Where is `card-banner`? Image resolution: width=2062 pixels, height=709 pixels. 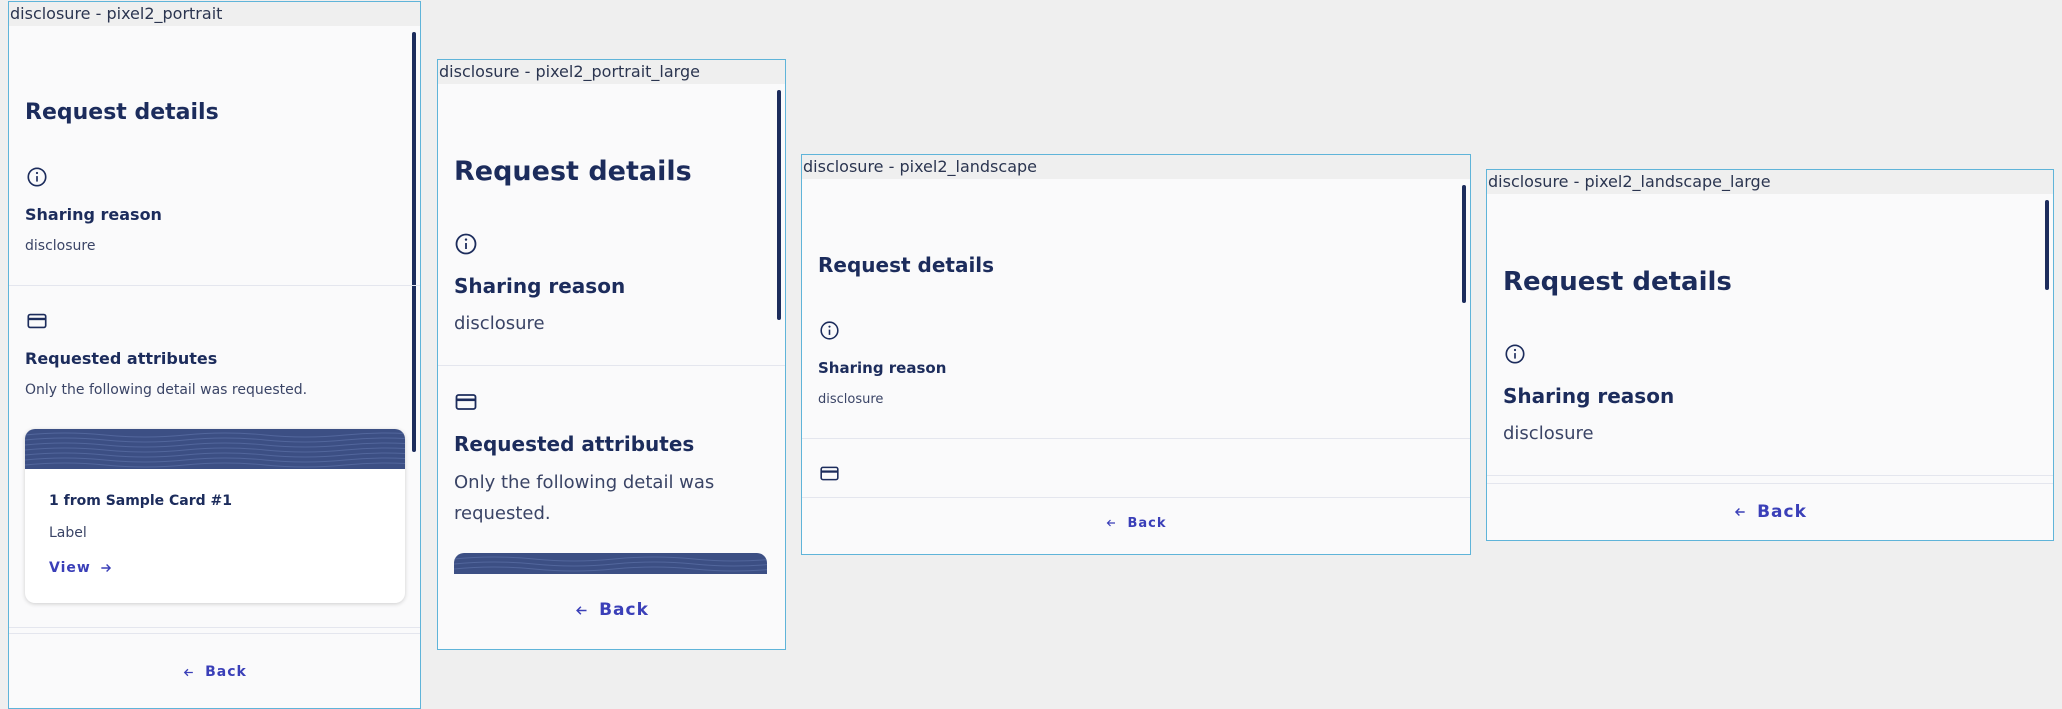 card-banner is located at coordinates (215, 449).